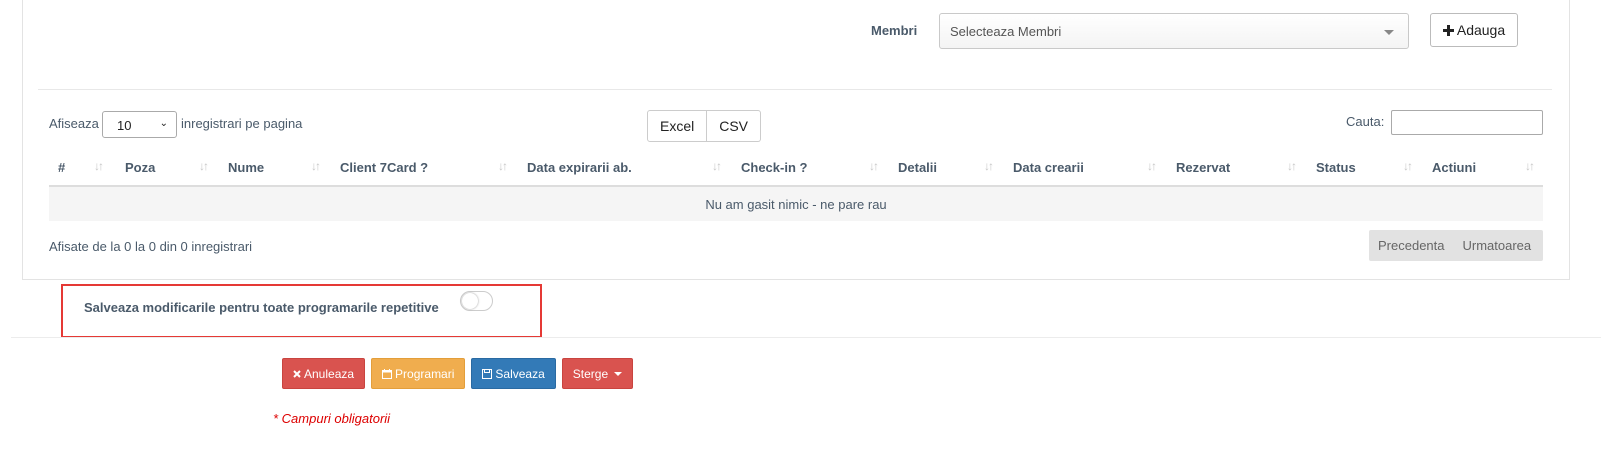  I want to click on pagination: Precedenta Urmatoarea, so click(1456, 245).